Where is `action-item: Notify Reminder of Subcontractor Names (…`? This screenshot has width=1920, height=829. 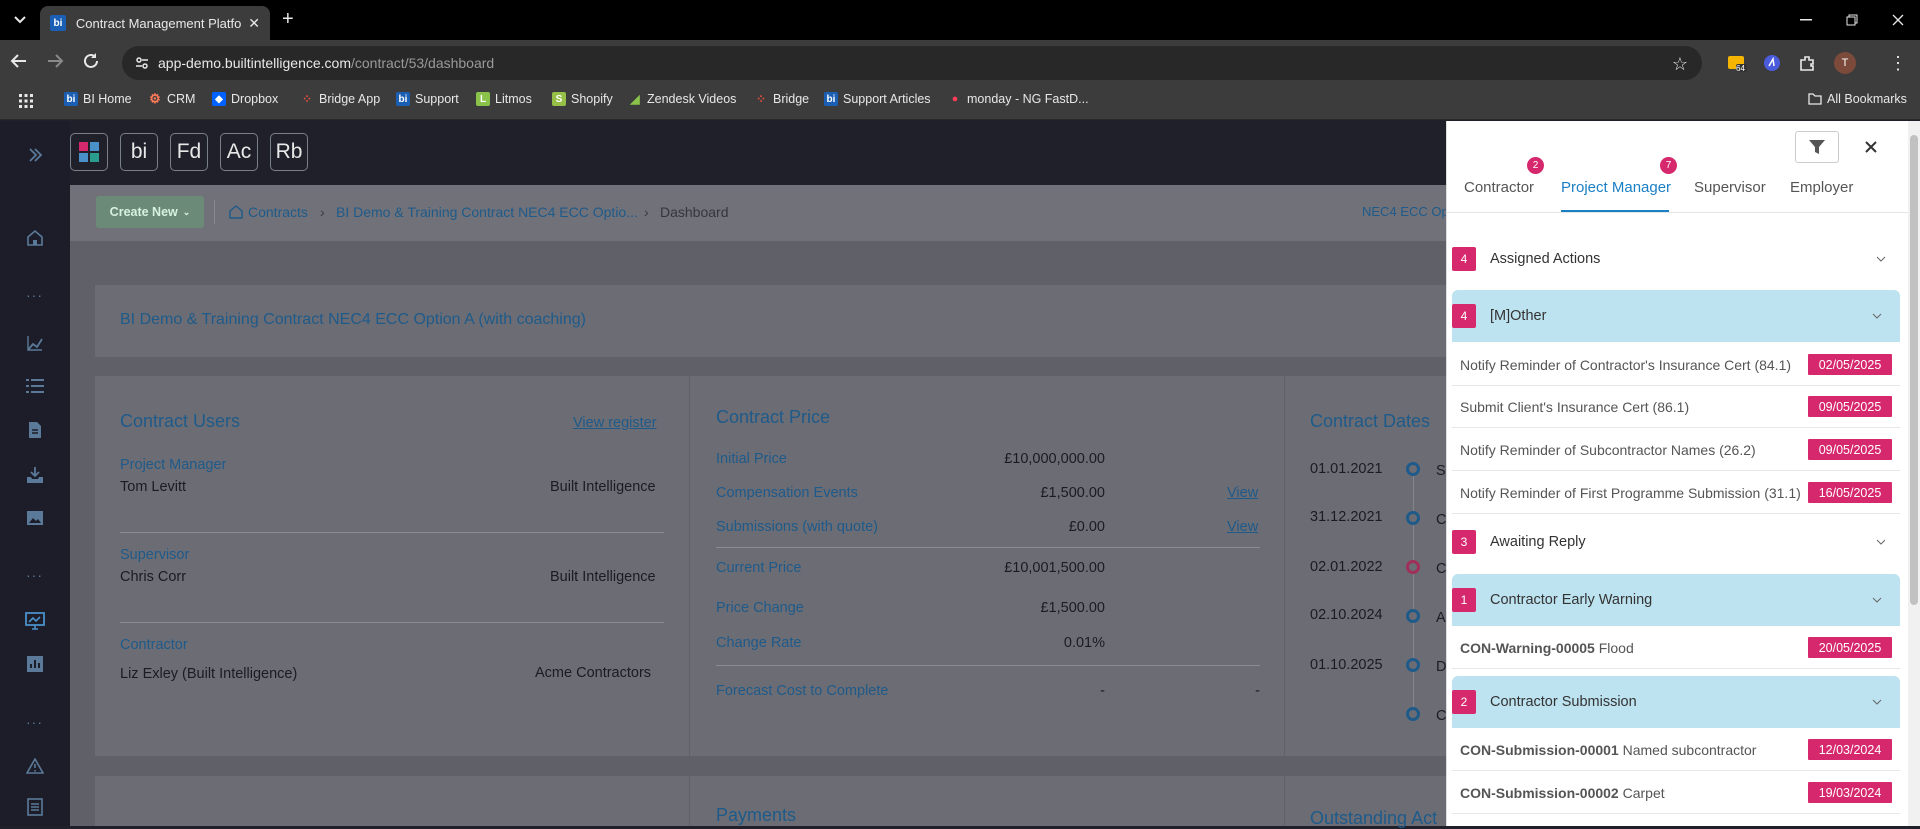
action-item: Notify Reminder of Subcontractor Names (… is located at coordinates (1676, 450).